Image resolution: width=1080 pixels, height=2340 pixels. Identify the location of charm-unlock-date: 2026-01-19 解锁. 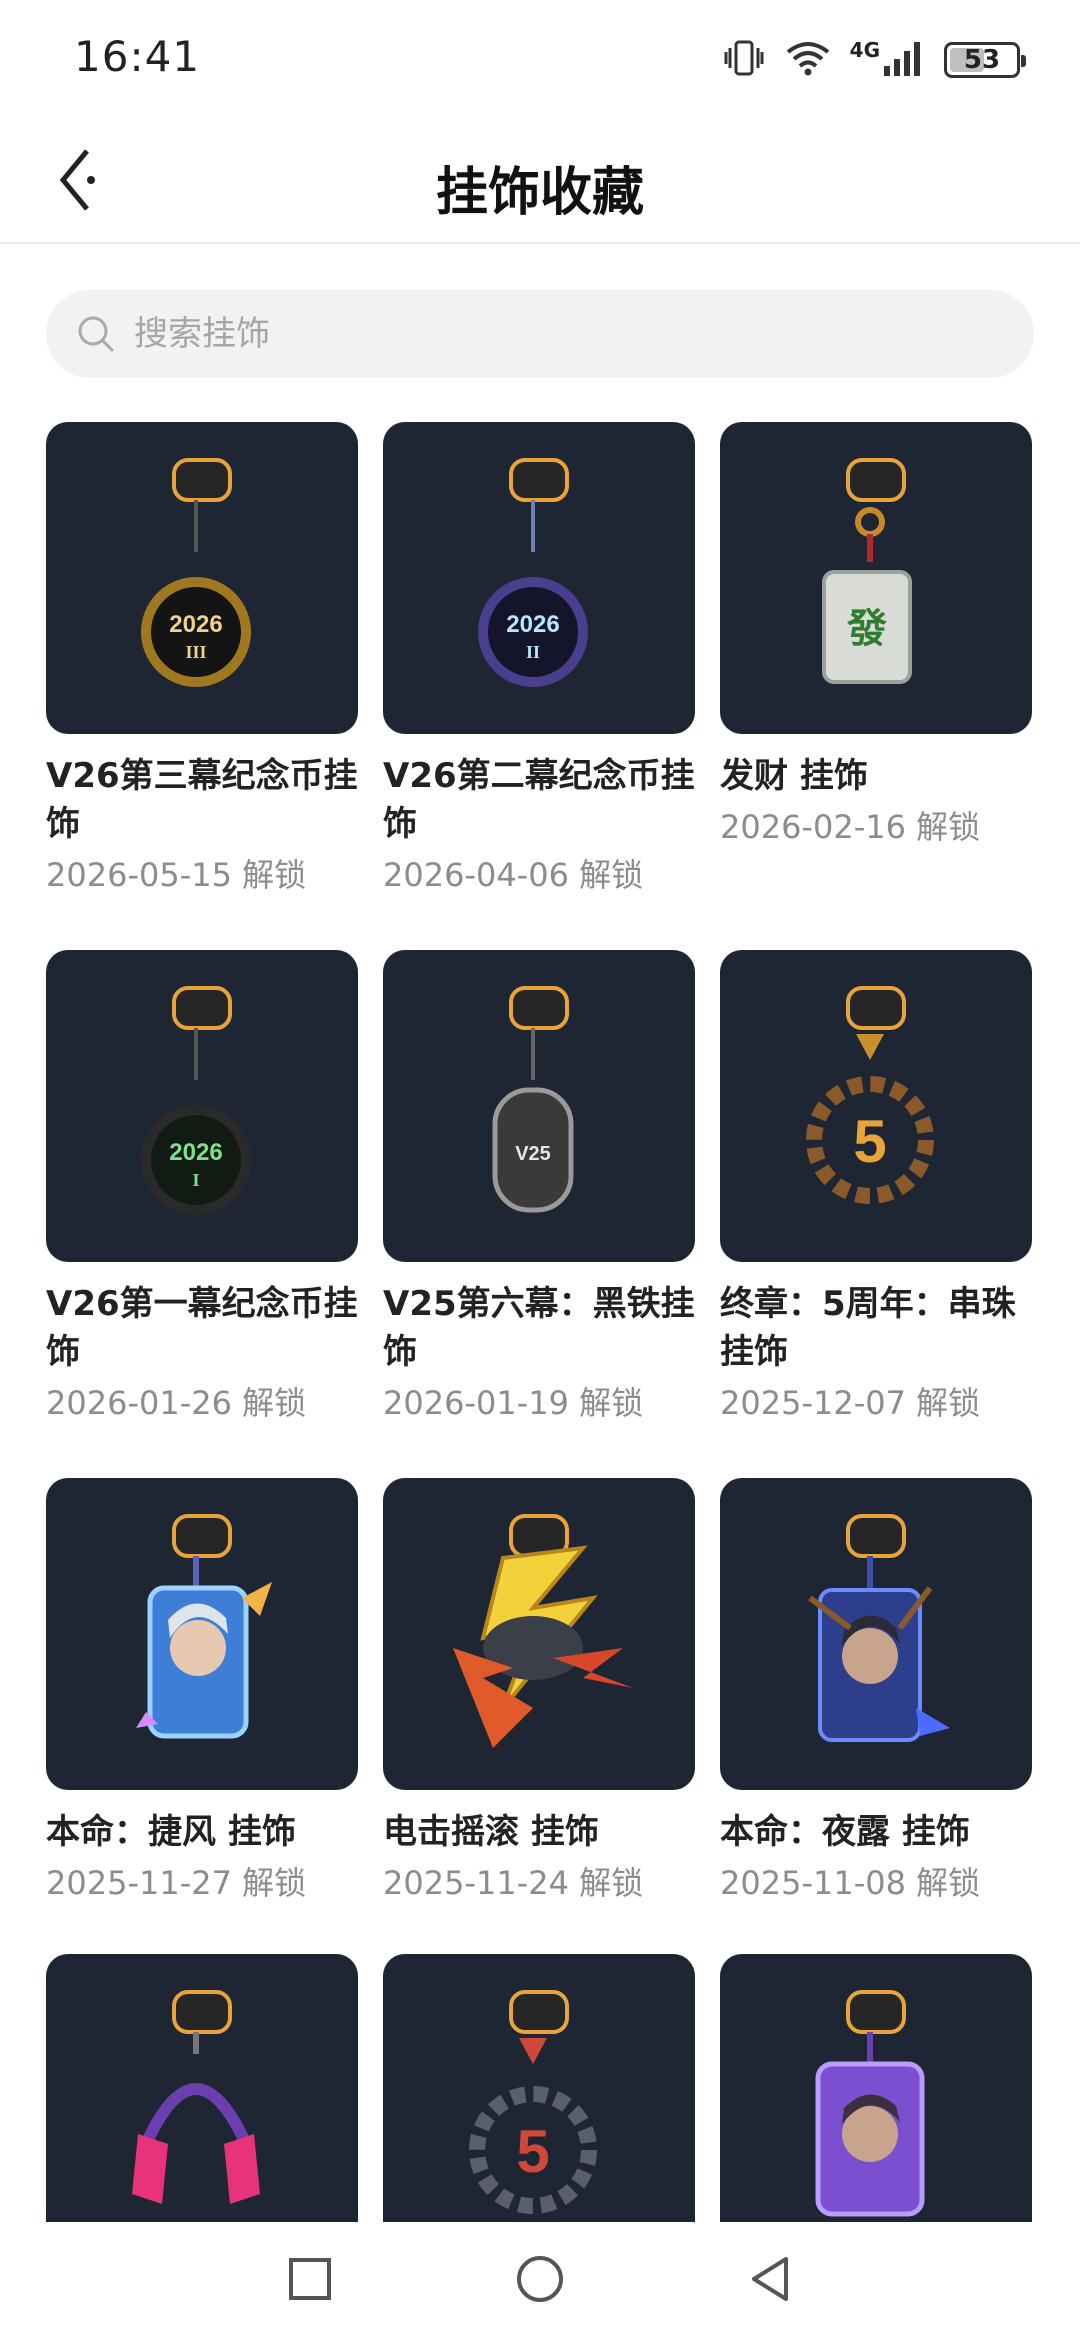
(513, 1403).